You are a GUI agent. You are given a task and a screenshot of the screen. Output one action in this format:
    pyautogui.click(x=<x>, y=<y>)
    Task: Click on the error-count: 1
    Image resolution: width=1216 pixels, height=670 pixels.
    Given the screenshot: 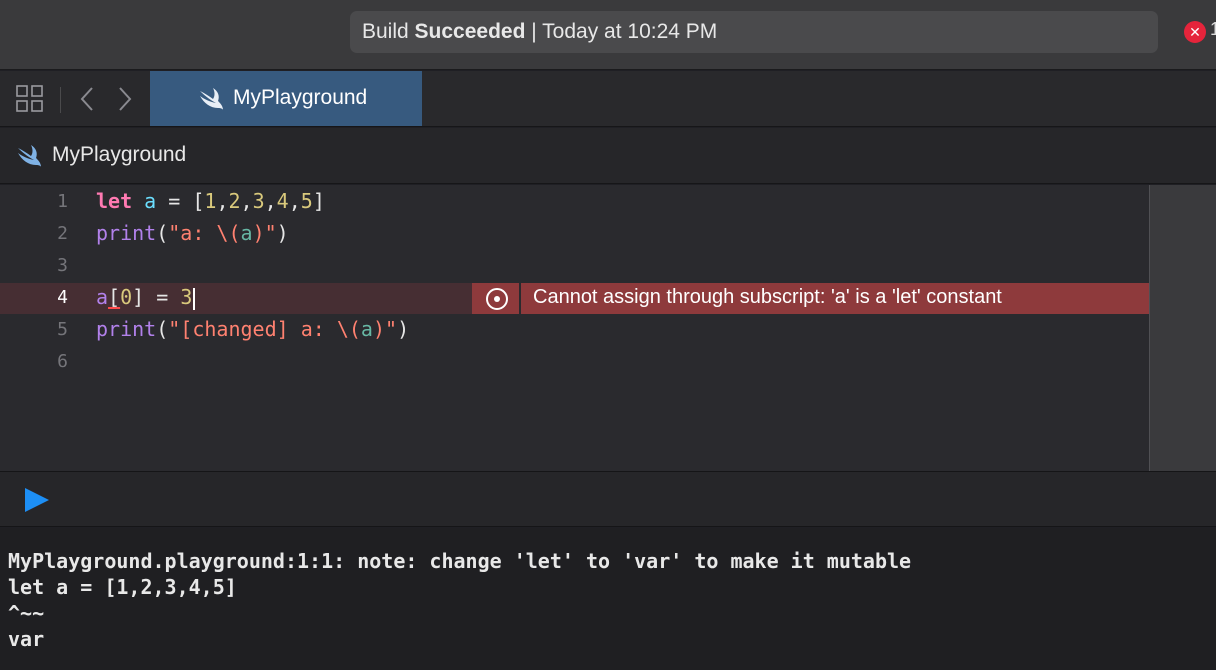 What is the action you would take?
    pyautogui.click(x=1213, y=29)
    